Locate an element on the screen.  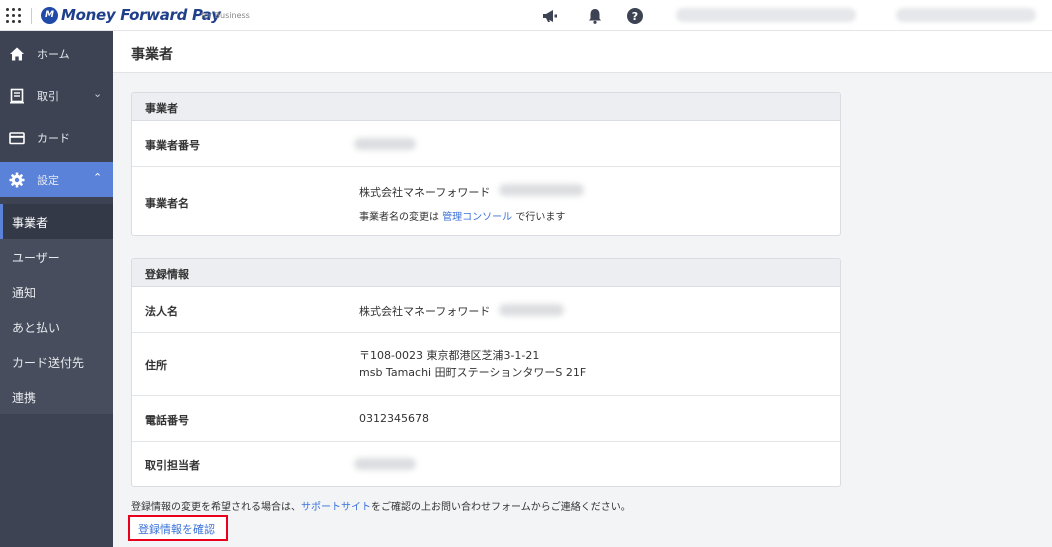
card-icon is located at coordinates (17, 138).